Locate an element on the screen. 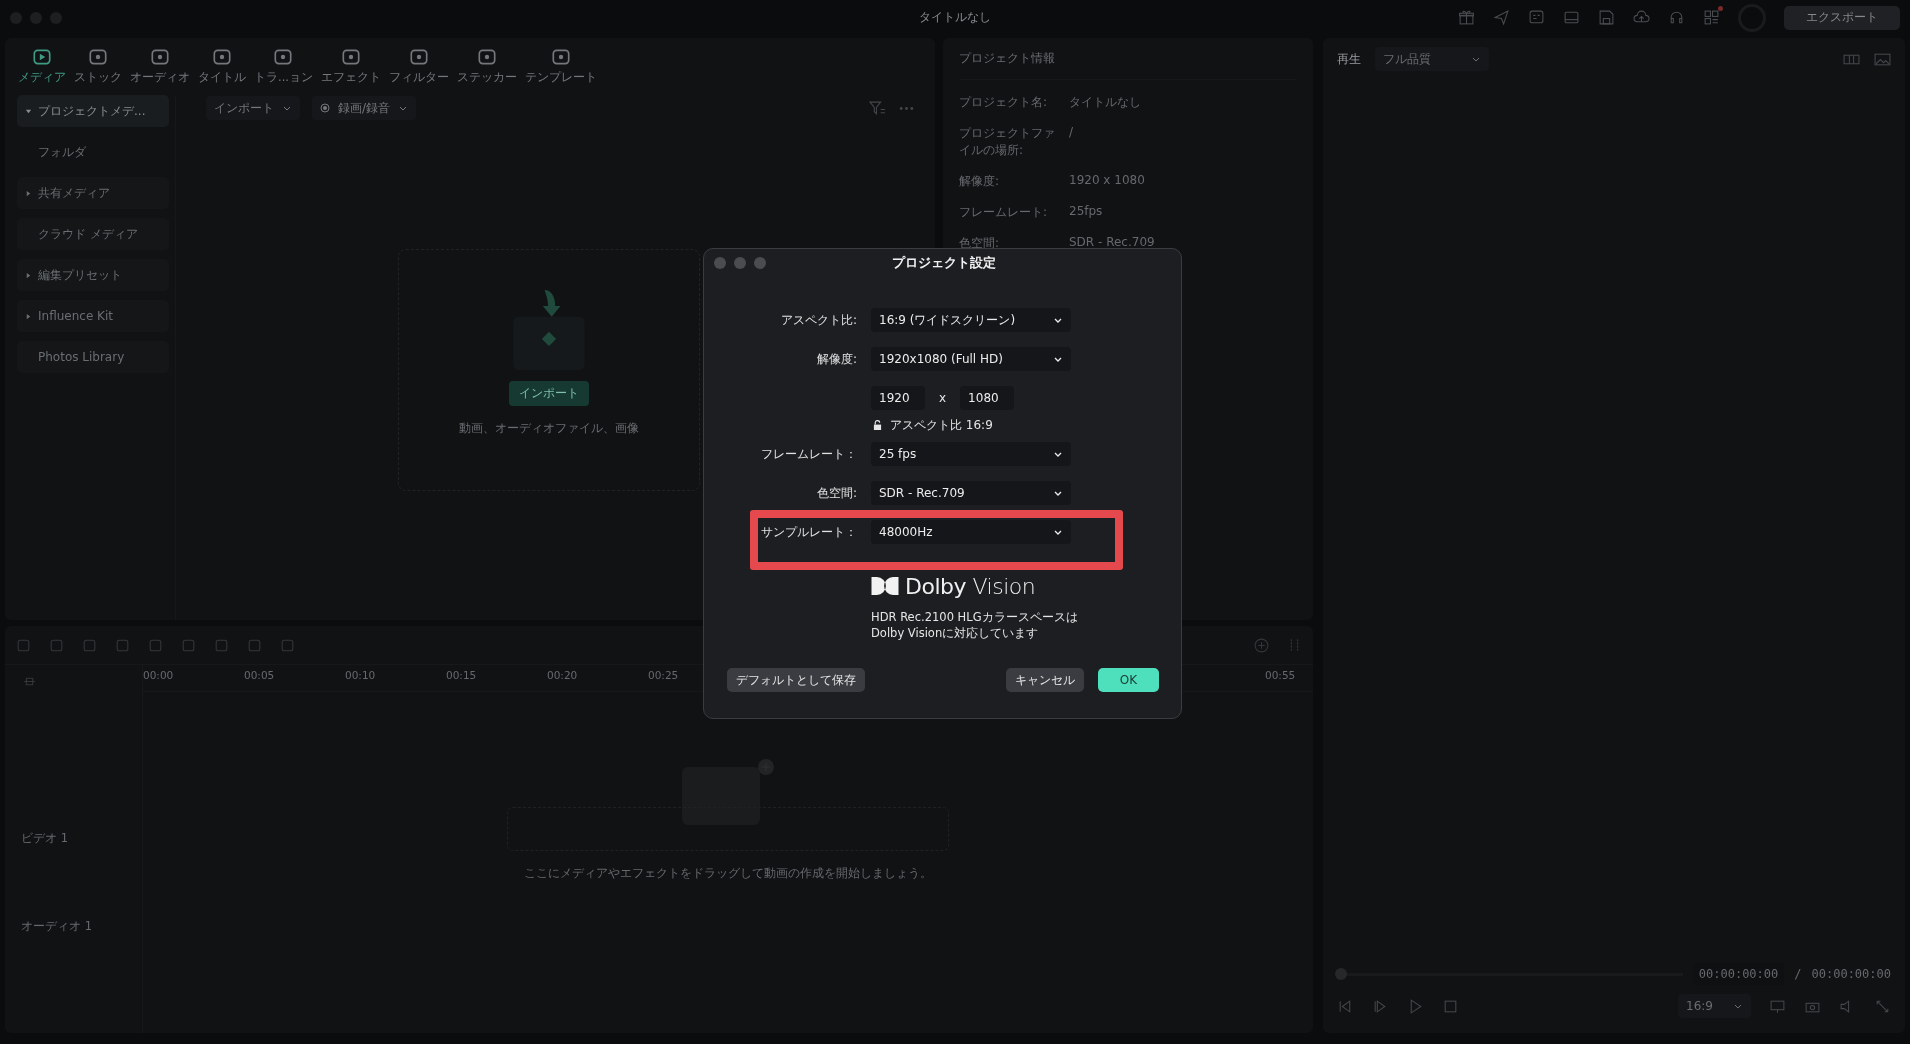 The height and width of the screenshot is (1044, 1910). width-field: 1920 is located at coordinates (898, 398).